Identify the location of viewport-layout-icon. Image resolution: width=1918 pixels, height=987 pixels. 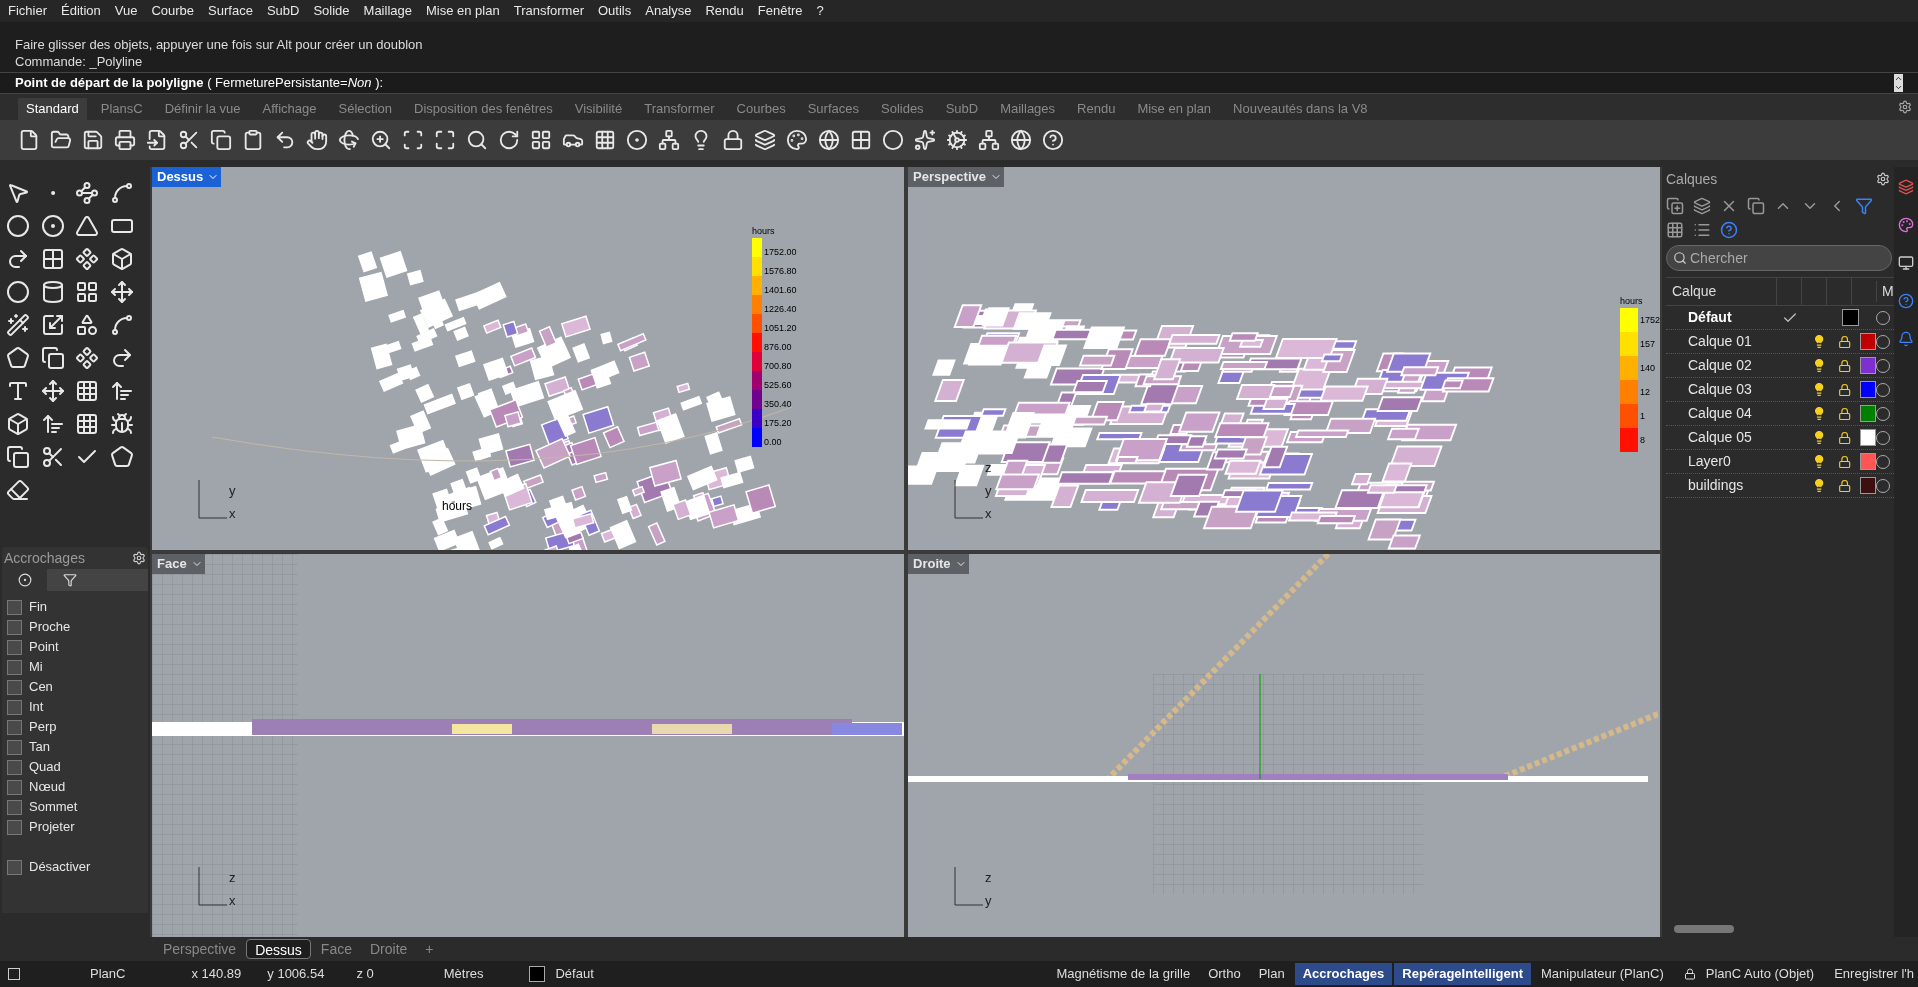
(541, 140).